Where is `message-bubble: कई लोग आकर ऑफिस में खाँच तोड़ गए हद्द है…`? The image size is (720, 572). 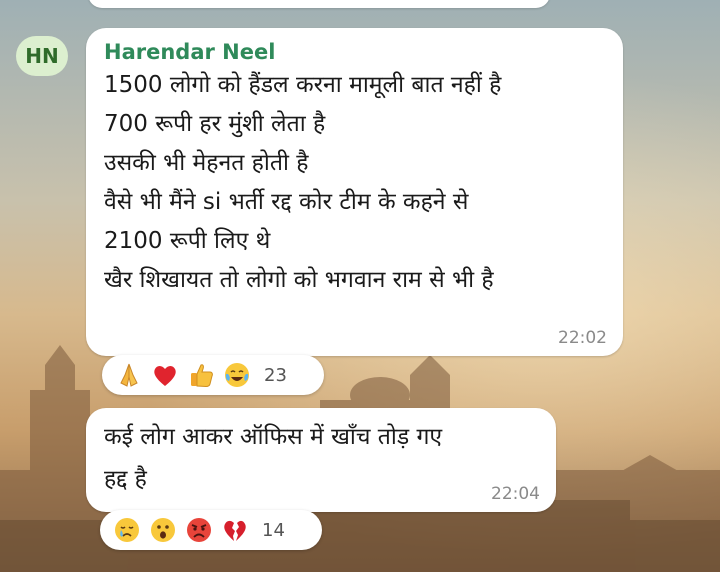 message-bubble: कई लोग आकर ऑफिस में खाँच तोड़ गए हद्द है… is located at coordinates (321, 460).